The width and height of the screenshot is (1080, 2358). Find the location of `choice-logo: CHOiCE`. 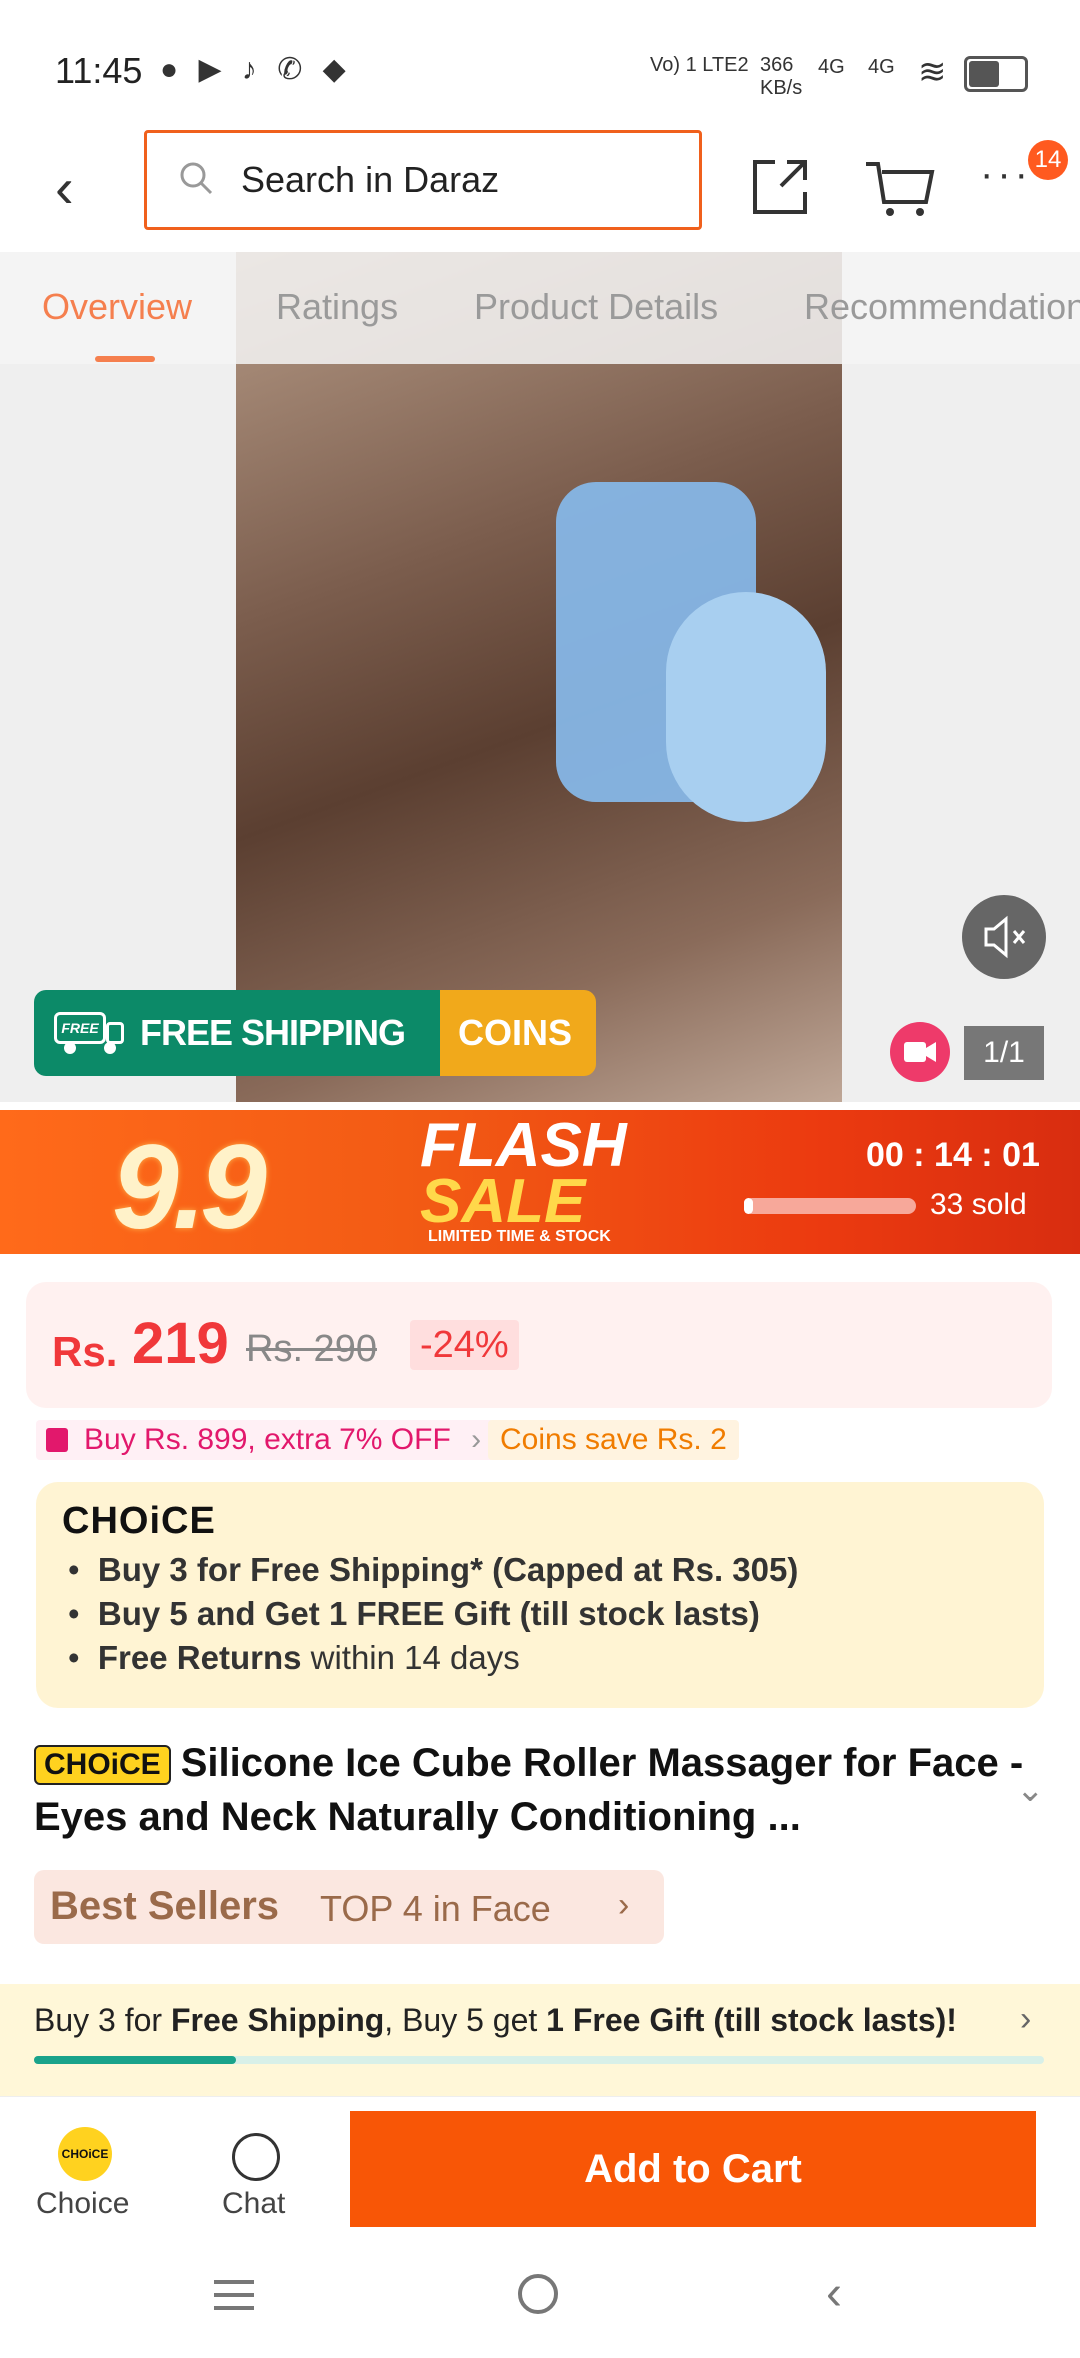

choice-logo: CHOiCE is located at coordinates (139, 1521).